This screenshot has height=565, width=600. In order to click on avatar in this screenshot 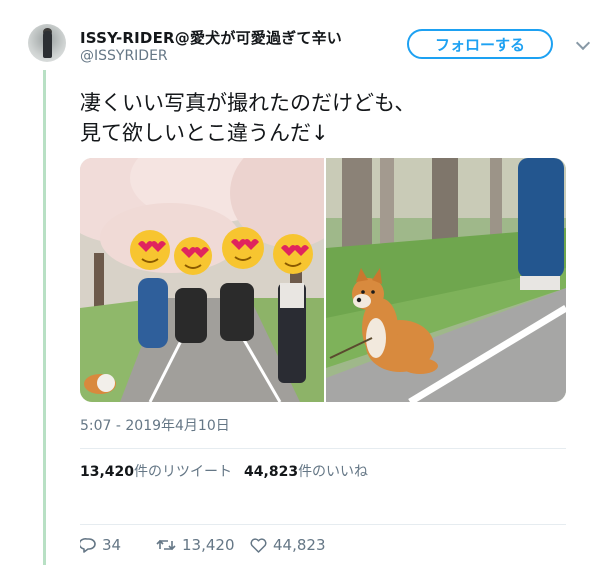, I will do `click(47, 43)`.